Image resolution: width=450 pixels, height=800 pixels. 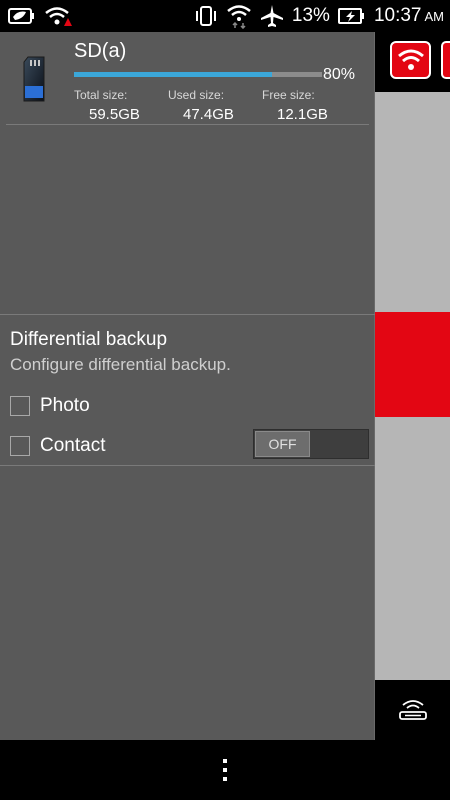 I want to click on storage-usage-percent: 80%, so click(x=339, y=74).